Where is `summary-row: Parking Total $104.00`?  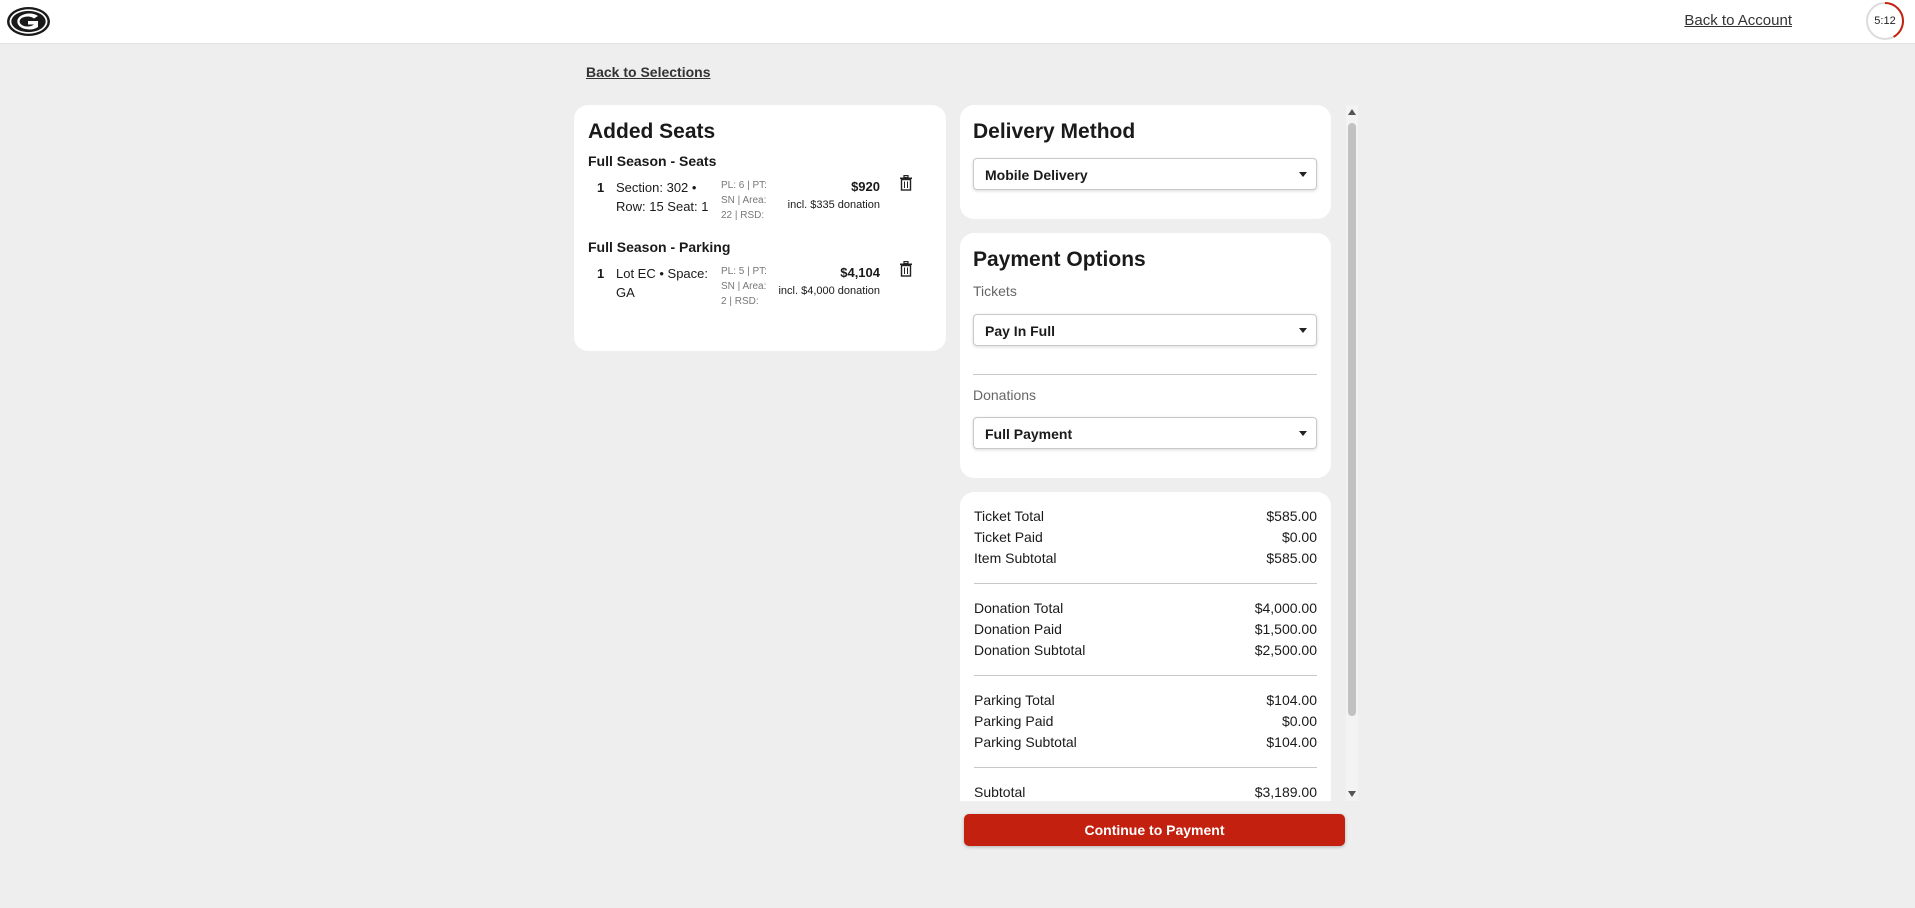 summary-row: Parking Total $104.00 is located at coordinates (1145, 701).